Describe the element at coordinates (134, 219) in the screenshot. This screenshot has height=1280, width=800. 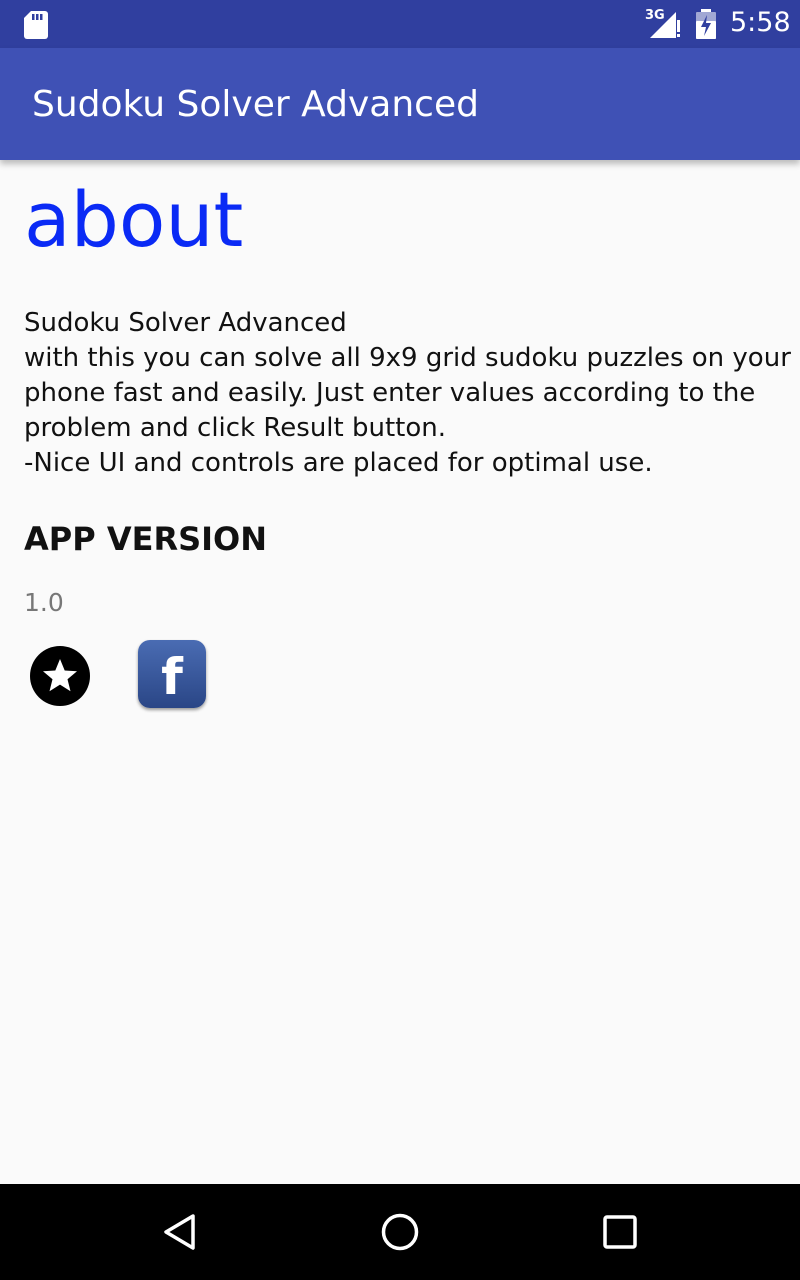
I see `page-heading: about` at that location.